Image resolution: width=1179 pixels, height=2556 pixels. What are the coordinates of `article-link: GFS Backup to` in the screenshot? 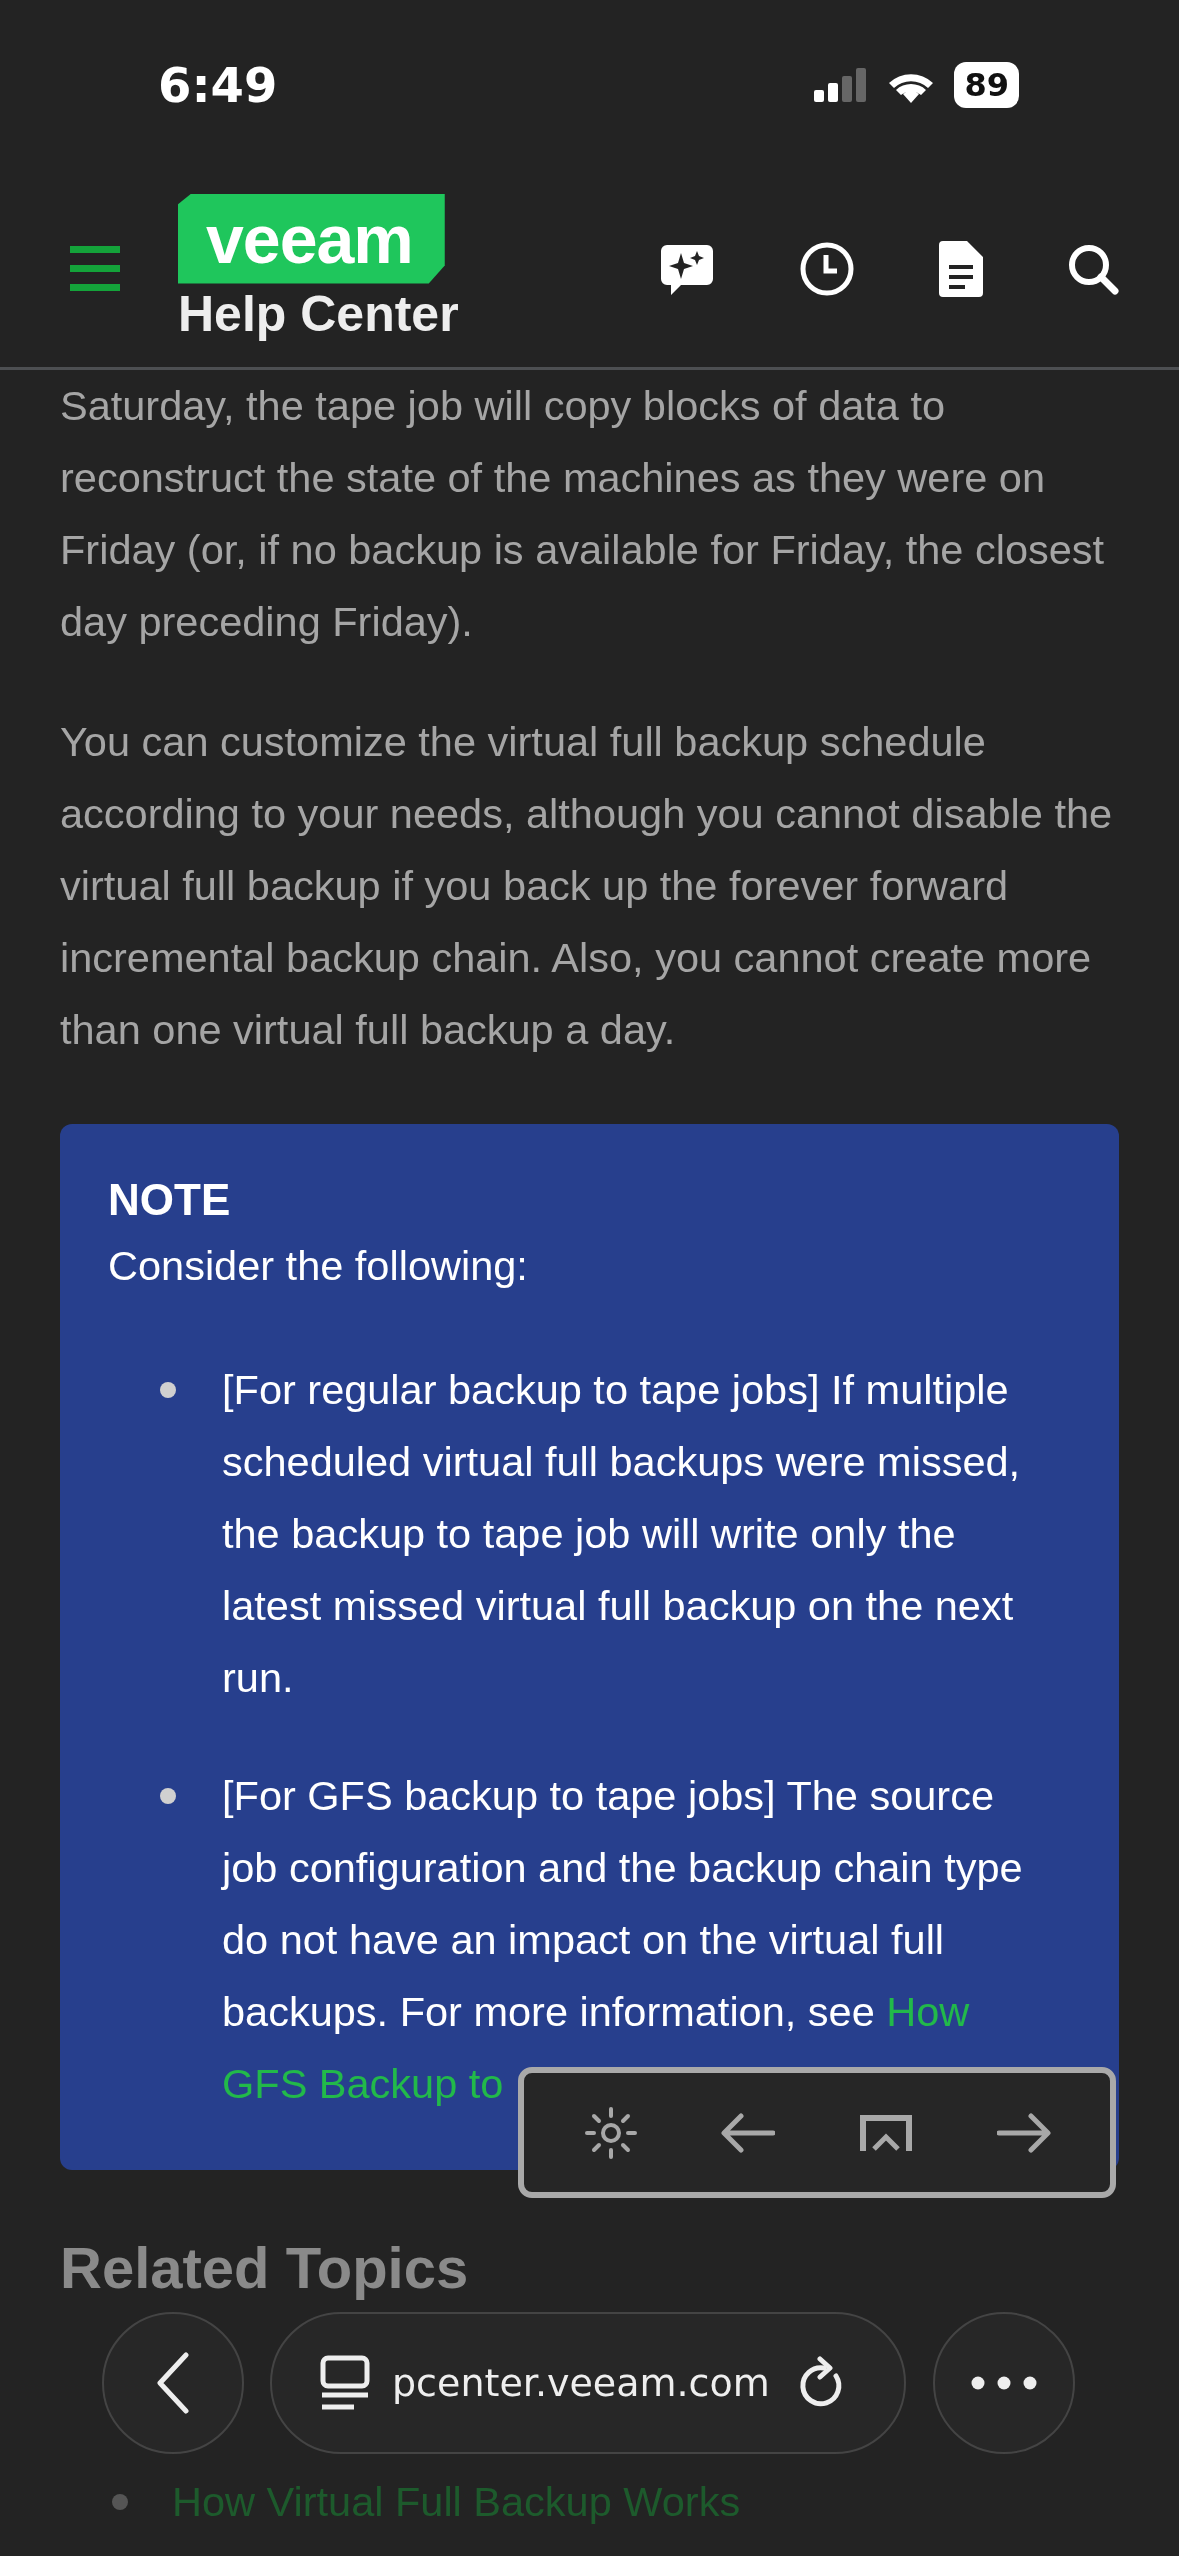 It's located at (363, 2083).